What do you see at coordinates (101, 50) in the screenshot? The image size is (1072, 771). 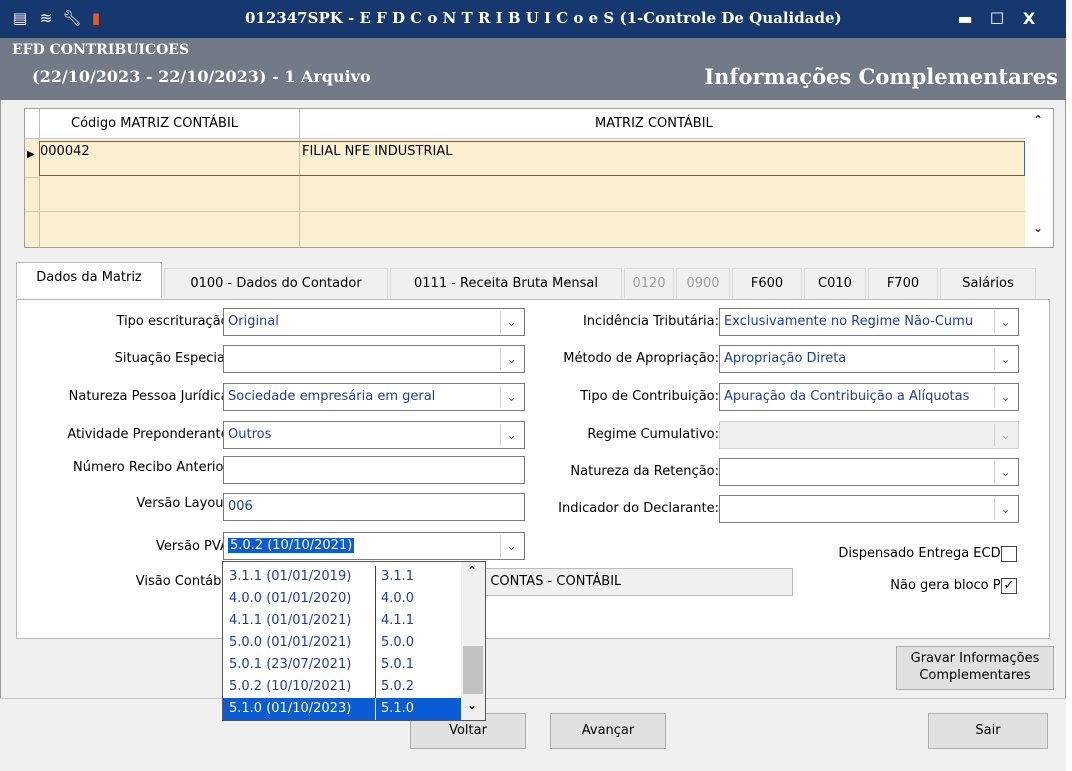 I see `app-name: EFD CONTRIBUICOES` at bounding box center [101, 50].